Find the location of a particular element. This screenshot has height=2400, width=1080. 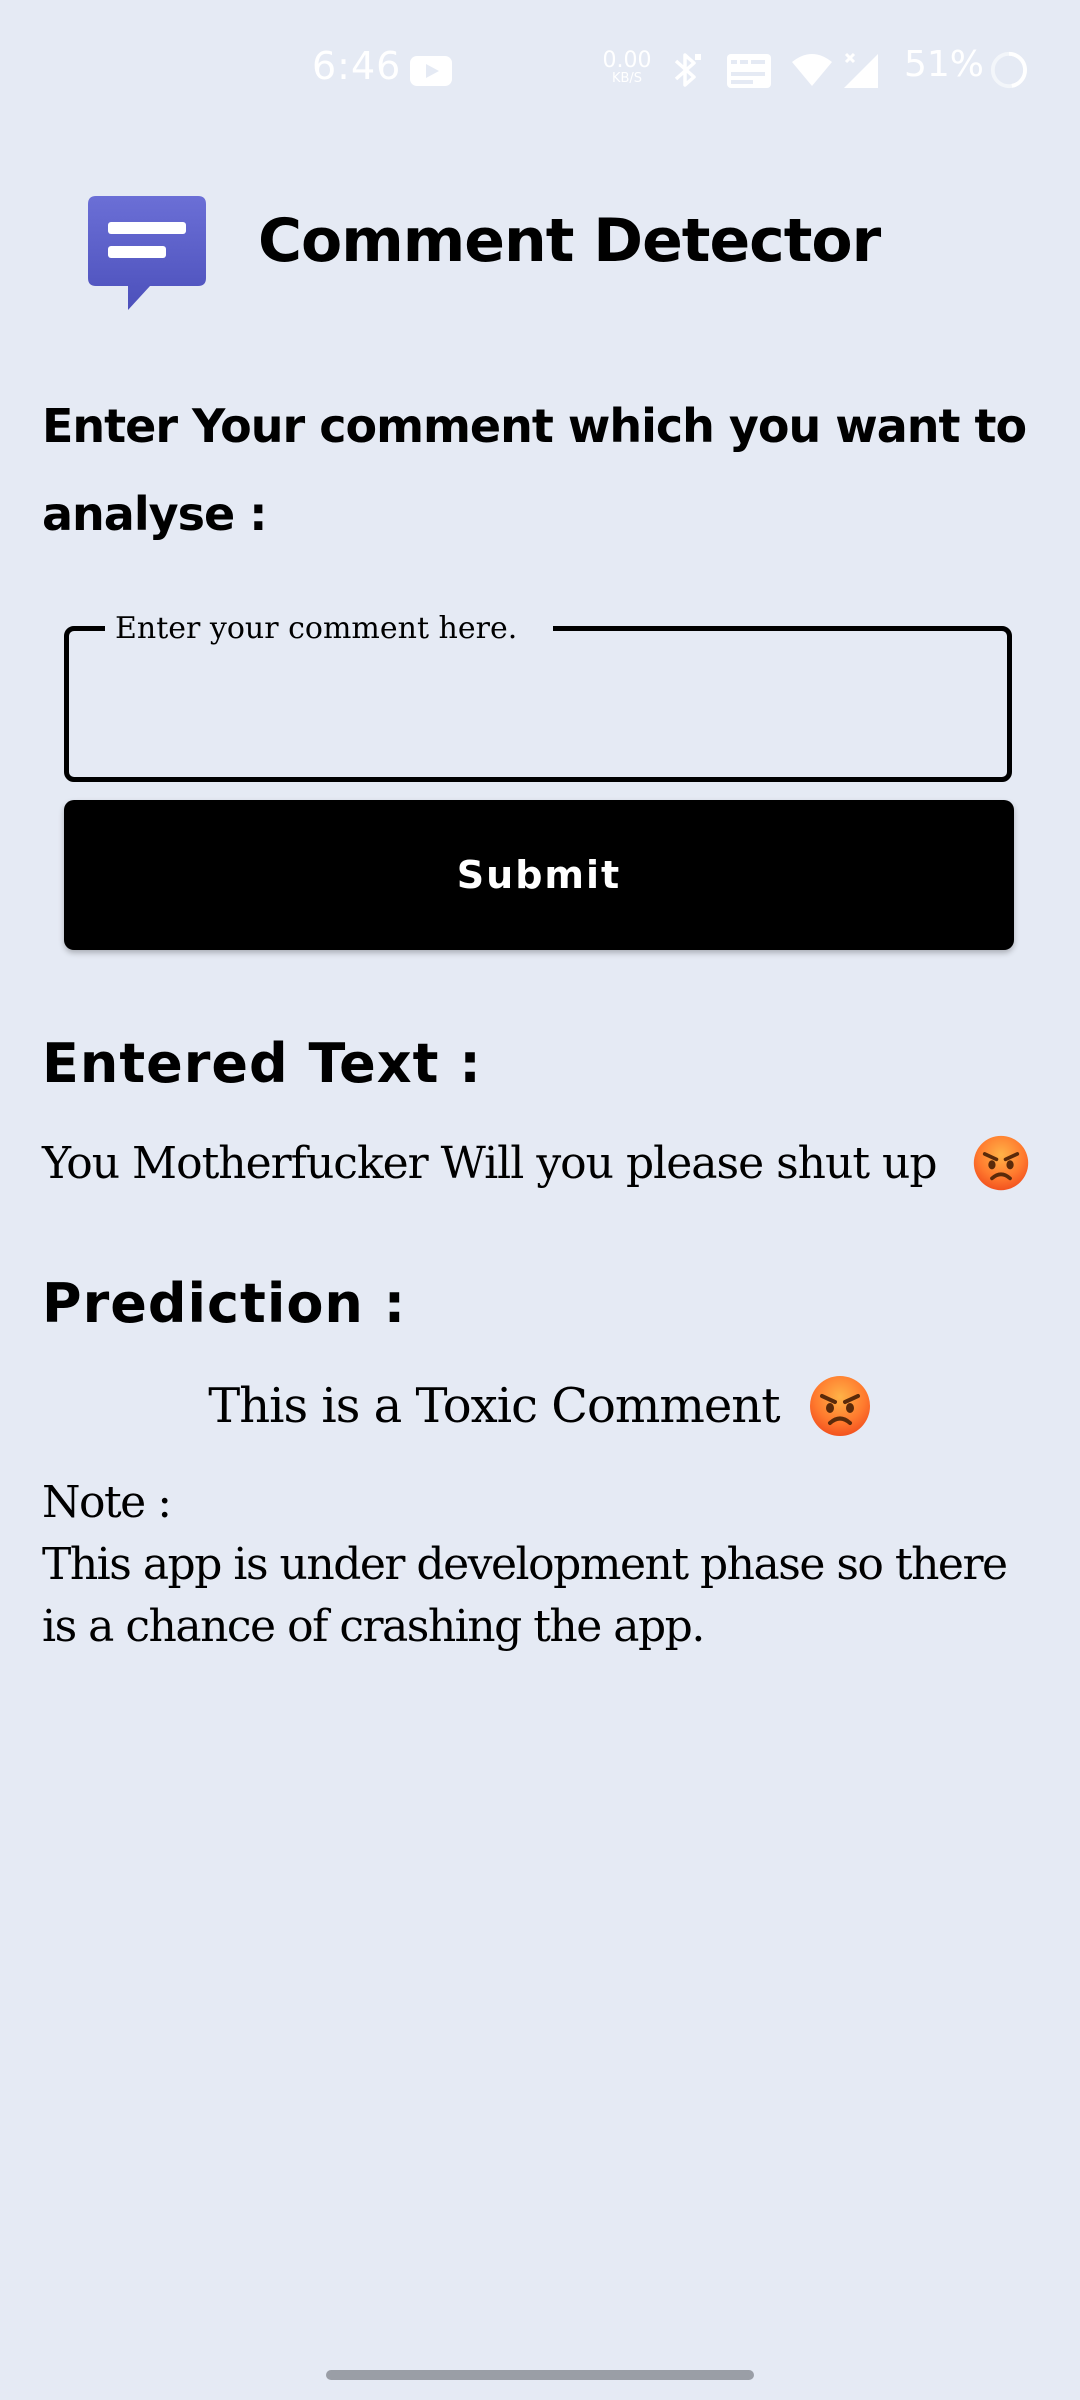

navigation-handle is located at coordinates (540, 2375).